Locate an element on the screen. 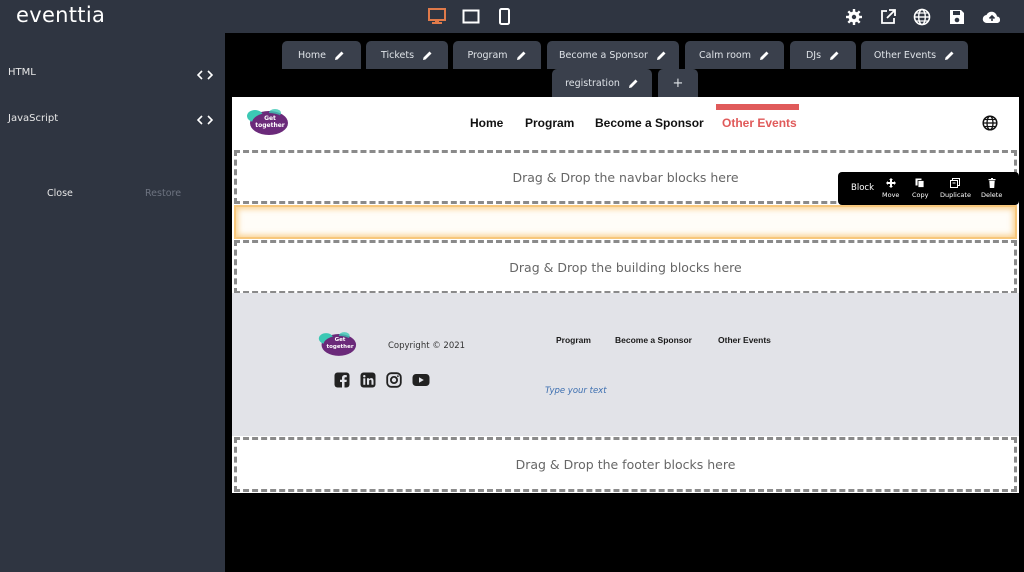  tab-program: Program is located at coordinates (497, 55).